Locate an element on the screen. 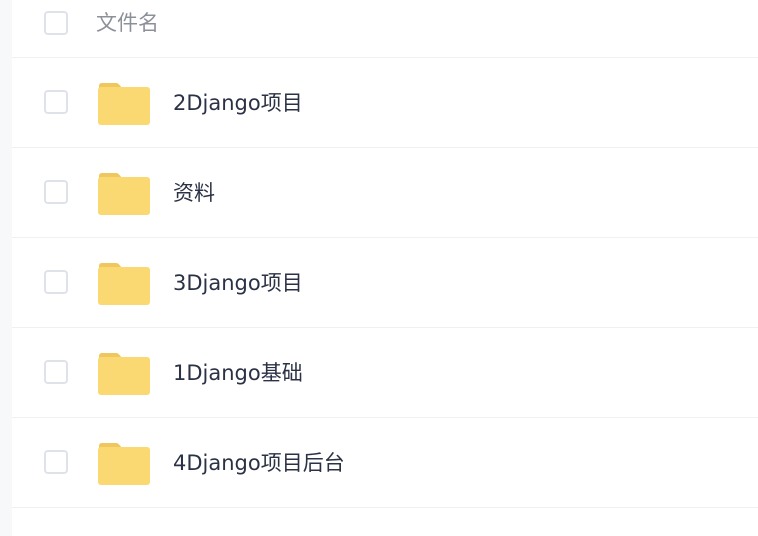  file-name: 1Django基础 is located at coordinates (238, 373).